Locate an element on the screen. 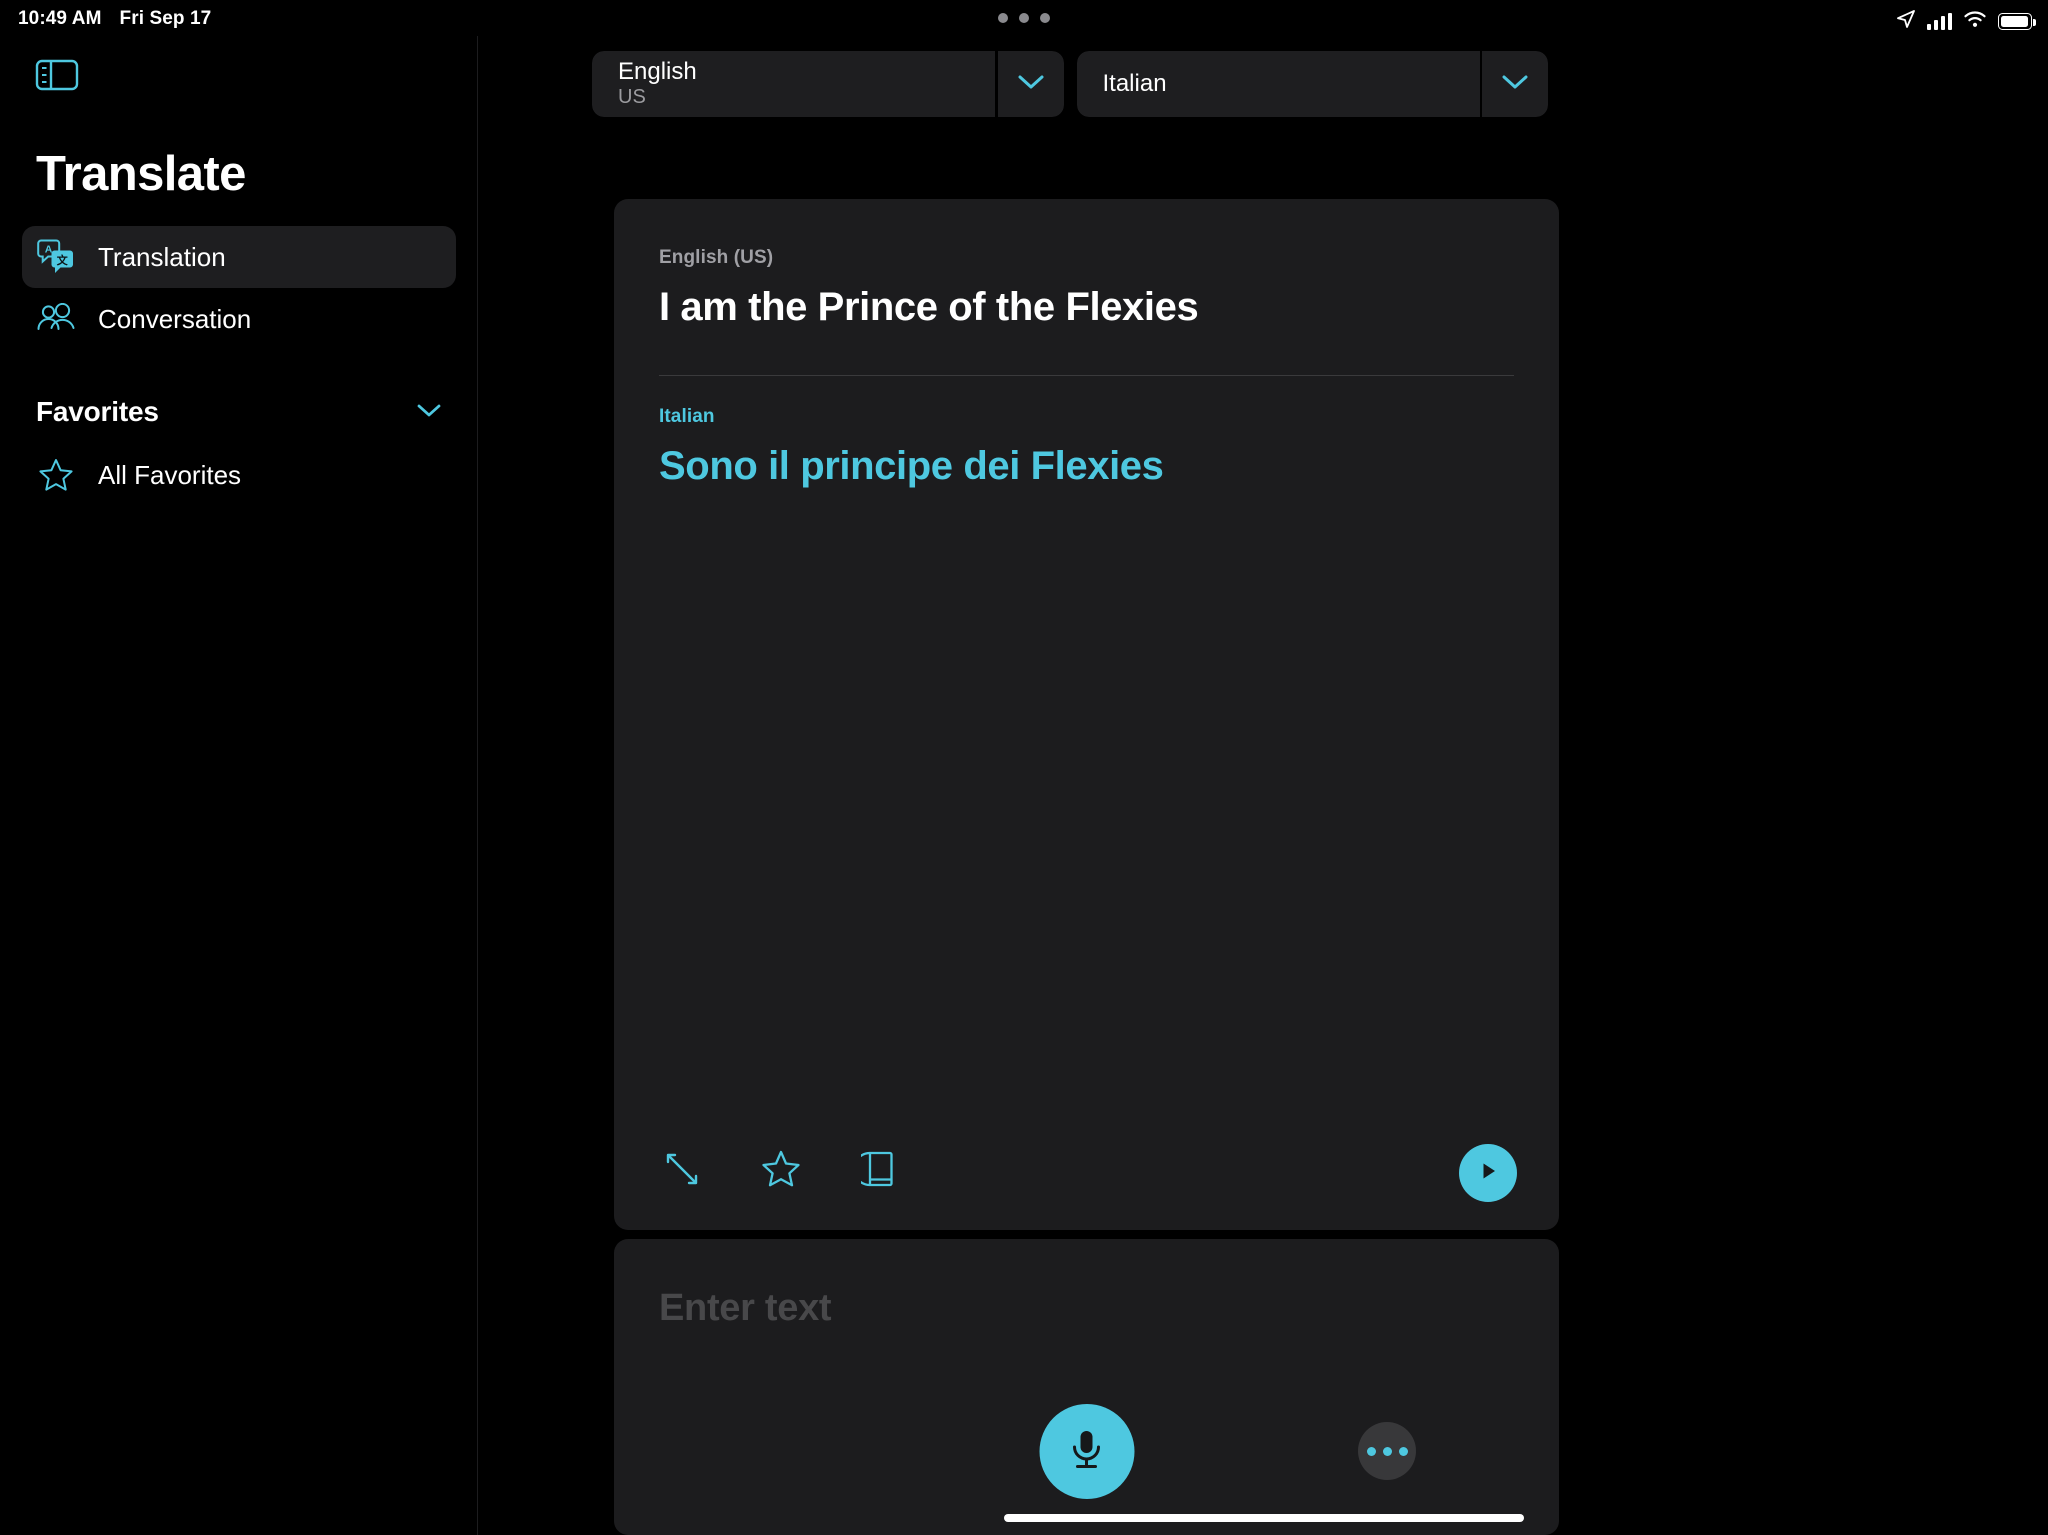  cellular-bars-icon is located at coordinates (1939, 21).